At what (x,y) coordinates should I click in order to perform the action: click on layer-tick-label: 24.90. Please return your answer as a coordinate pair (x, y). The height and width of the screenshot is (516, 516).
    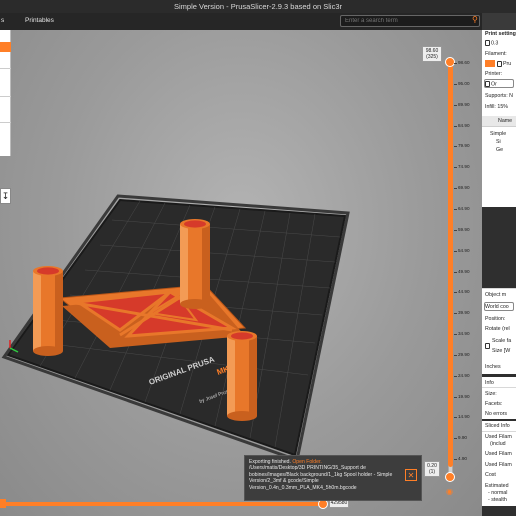
    Looking at the image, I should click on (464, 375).